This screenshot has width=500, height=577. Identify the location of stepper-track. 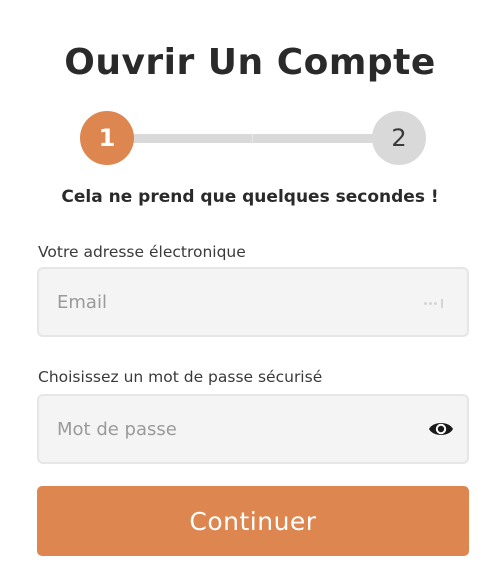
(255, 138).